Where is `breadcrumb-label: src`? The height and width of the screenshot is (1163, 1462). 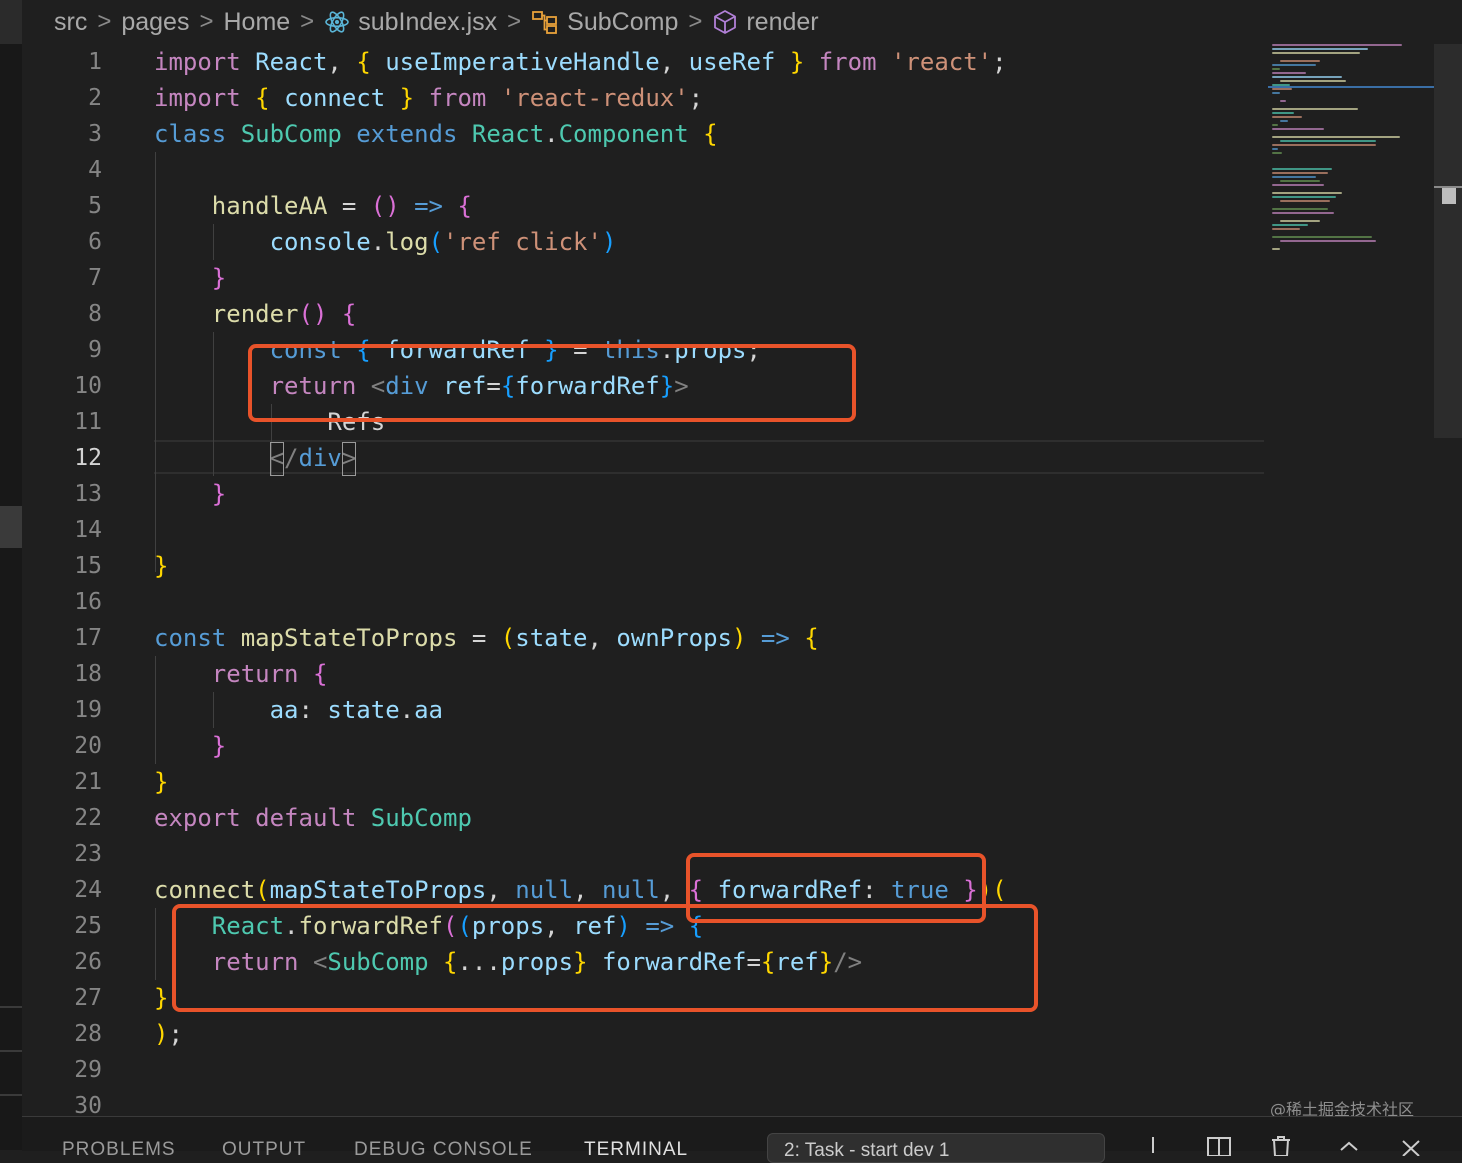 breadcrumb-label: src is located at coordinates (71, 21).